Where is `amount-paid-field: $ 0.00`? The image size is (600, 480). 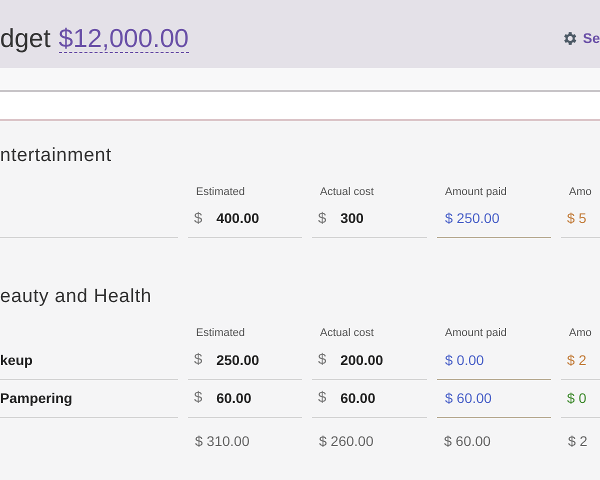
amount-paid-field: $ 0.00 is located at coordinates (494, 361).